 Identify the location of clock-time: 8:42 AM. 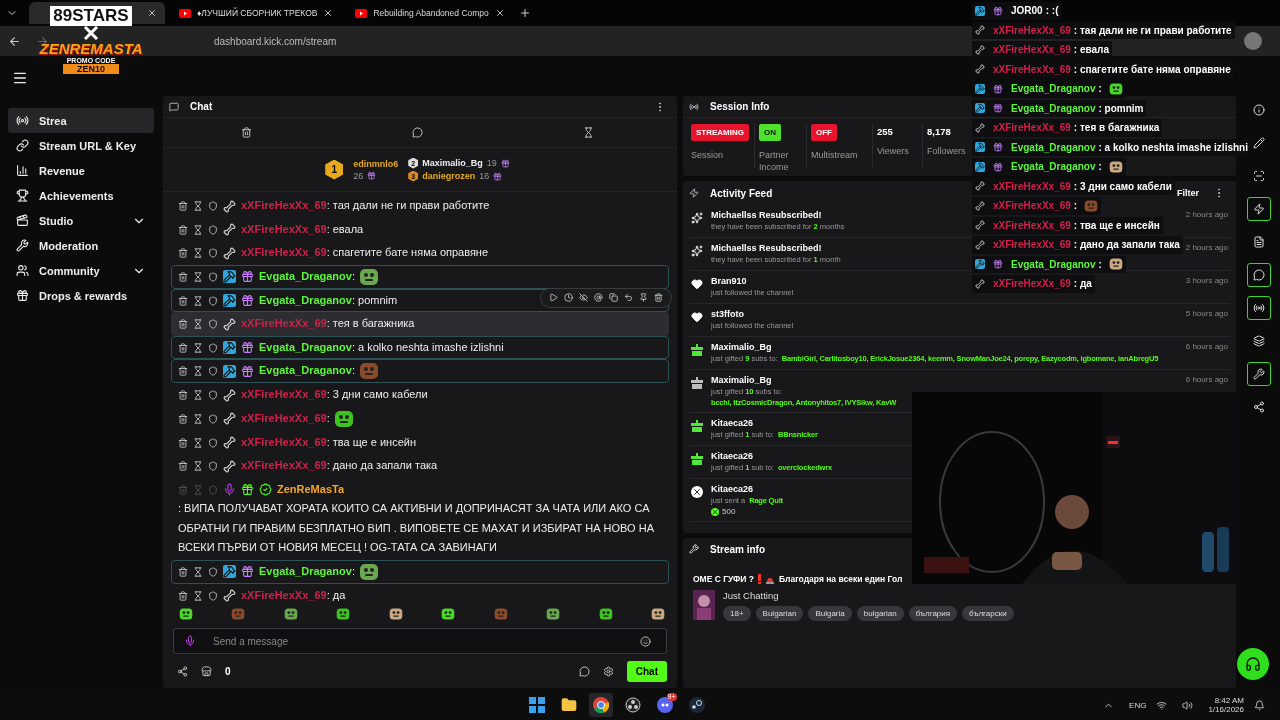
(1229, 700).